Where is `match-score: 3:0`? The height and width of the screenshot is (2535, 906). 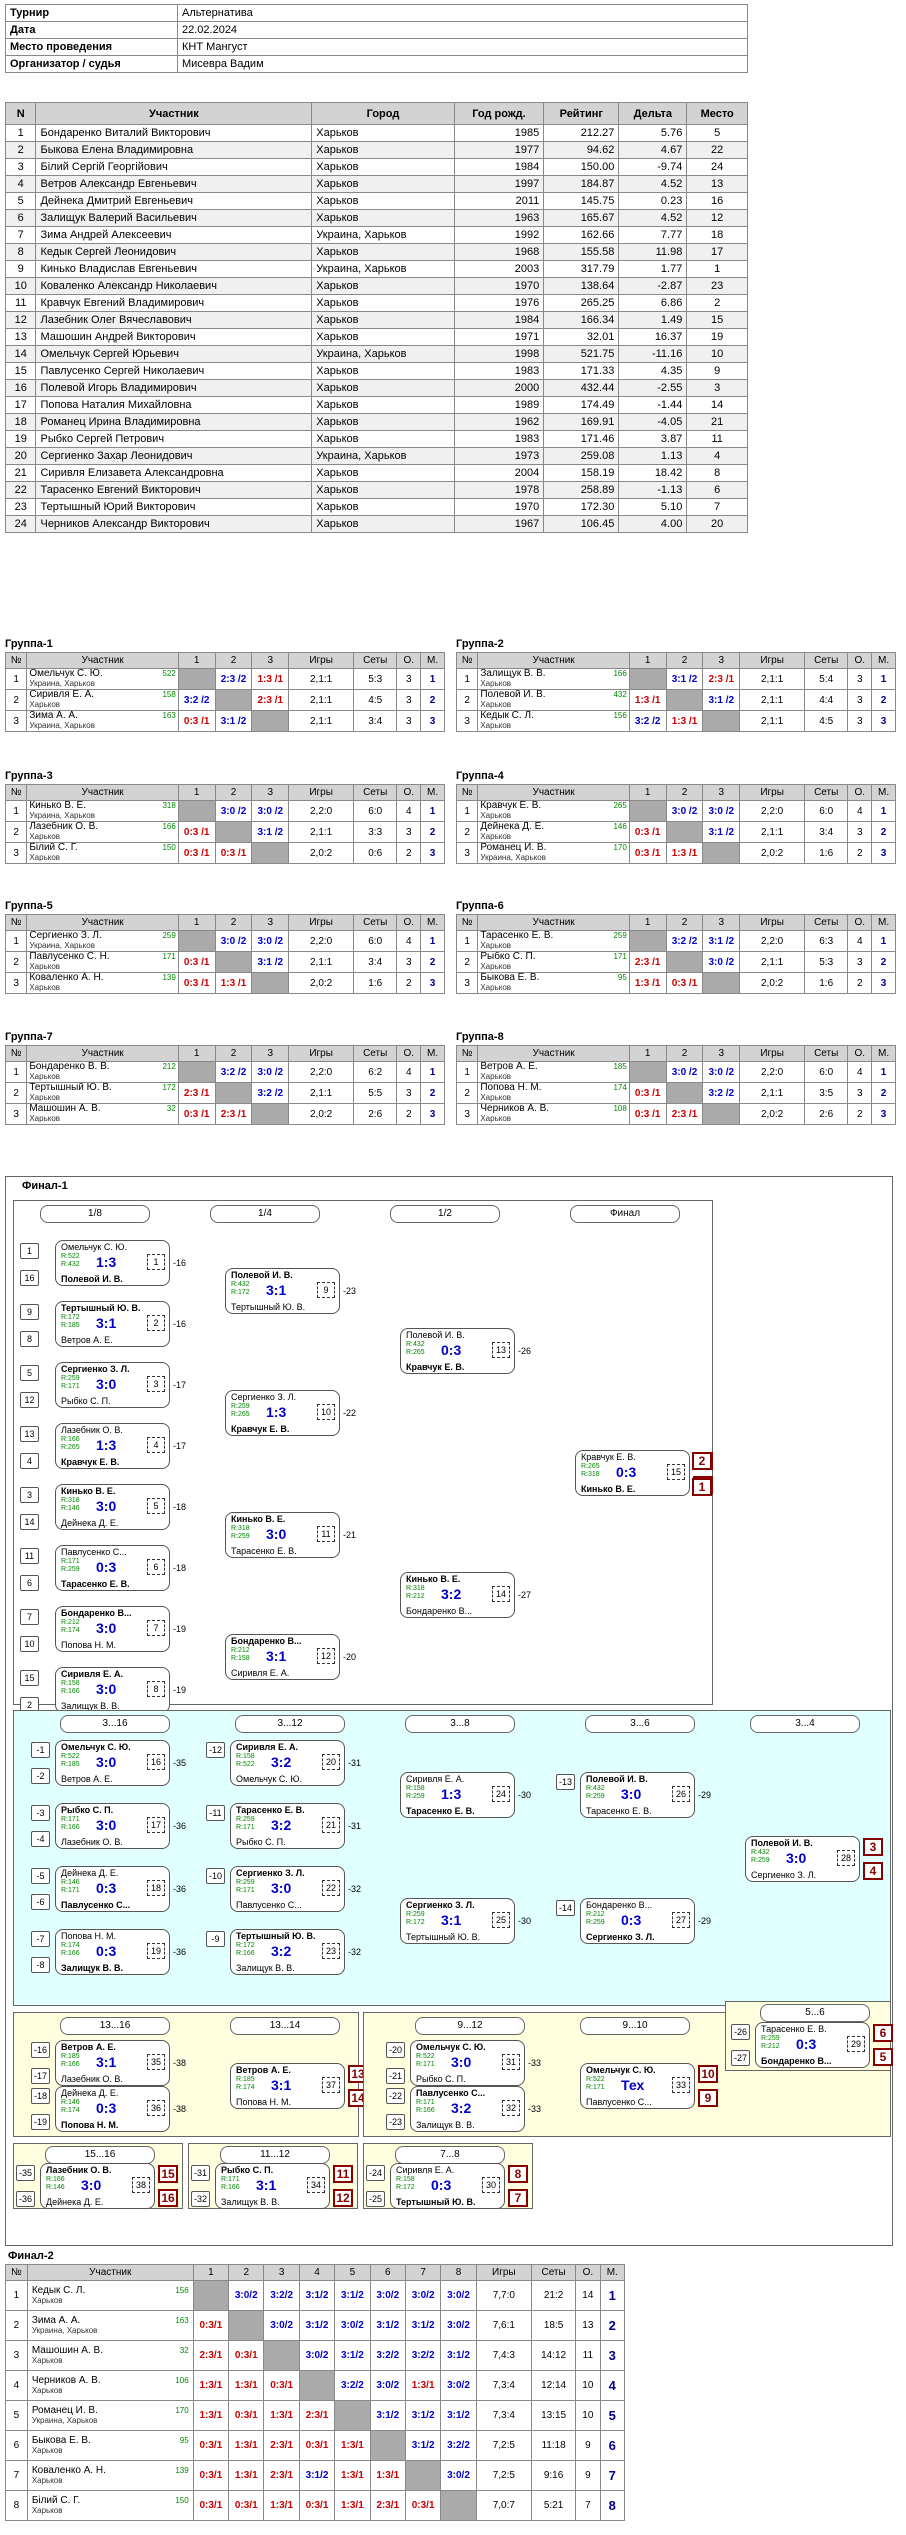
match-score: 3:0 is located at coordinates (106, 1384).